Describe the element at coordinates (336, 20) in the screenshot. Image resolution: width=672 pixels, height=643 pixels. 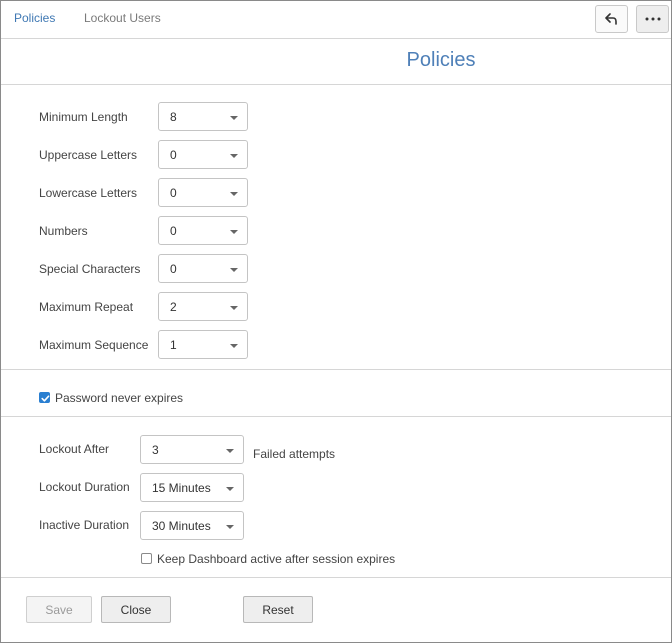
I see `top-bar: Policies Lockout Users` at that location.